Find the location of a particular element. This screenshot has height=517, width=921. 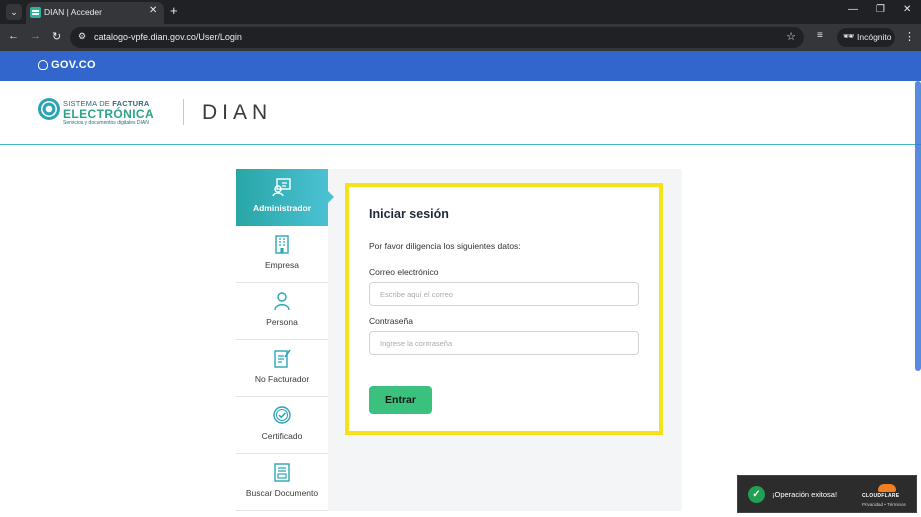

sidebar-item-label: Certificado is located at coordinates (282, 436).